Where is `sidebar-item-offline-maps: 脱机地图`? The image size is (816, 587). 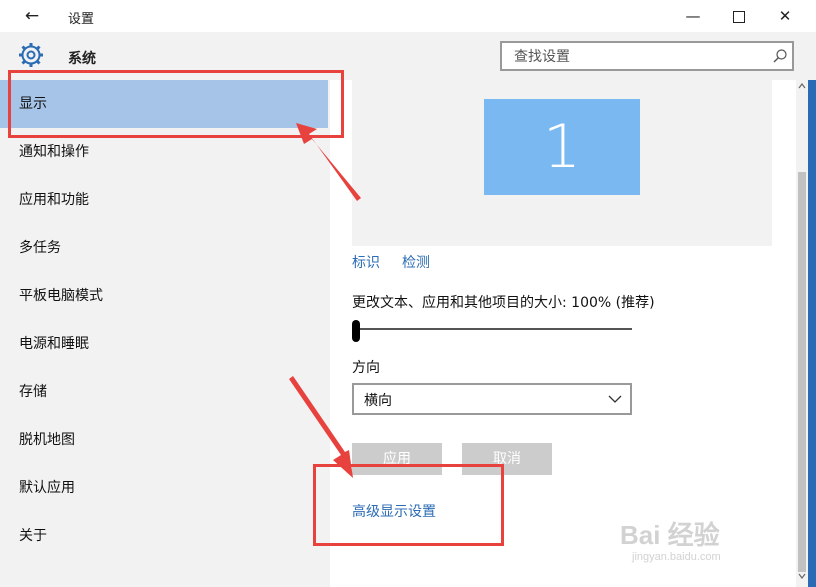 sidebar-item-offline-maps: 脱机地图 is located at coordinates (164, 440).